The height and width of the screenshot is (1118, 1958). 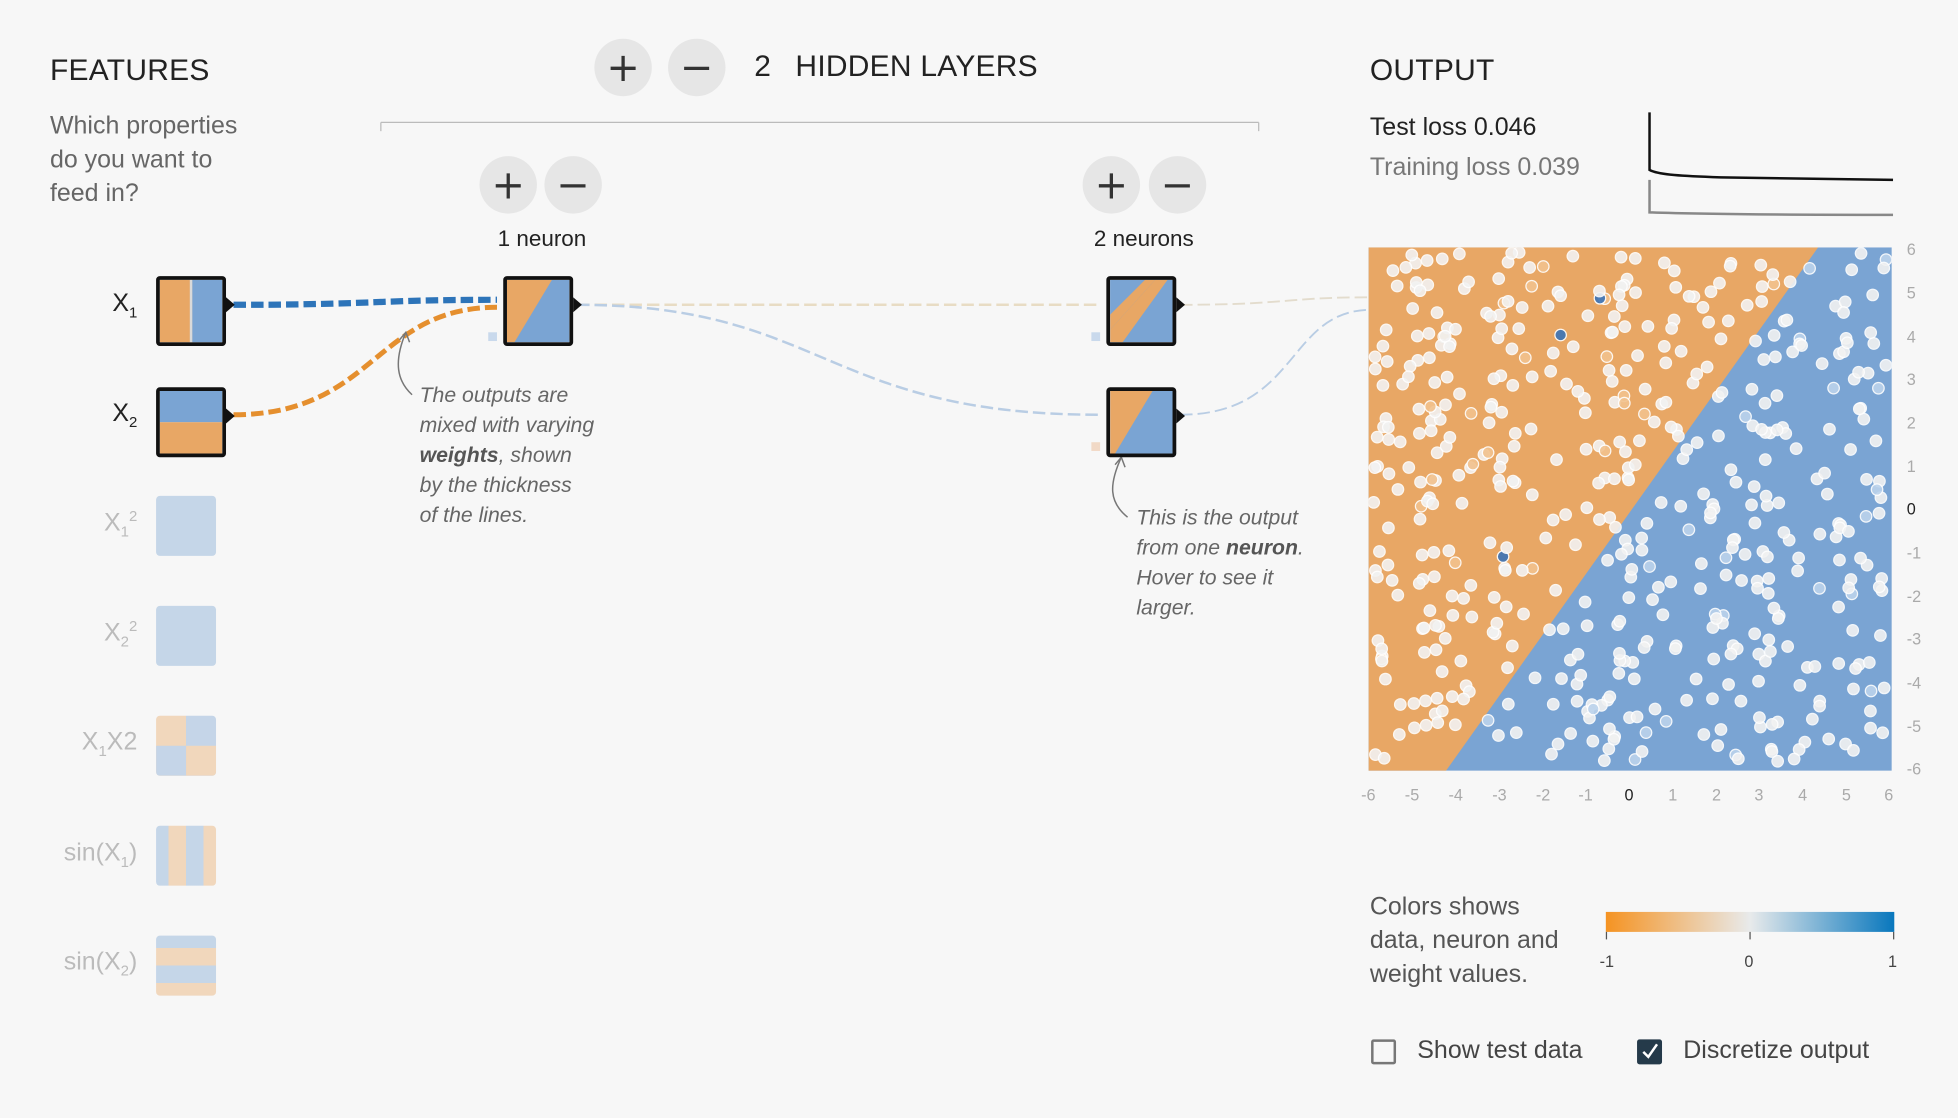 I want to click on y-tick-label: -1, so click(x=1914, y=553).